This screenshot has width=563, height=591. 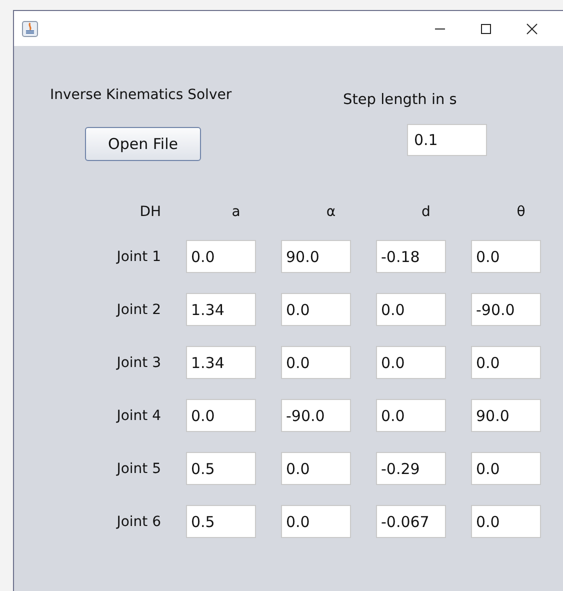 I want to click on parameter-field: -0.18, so click(x=411, y=256).